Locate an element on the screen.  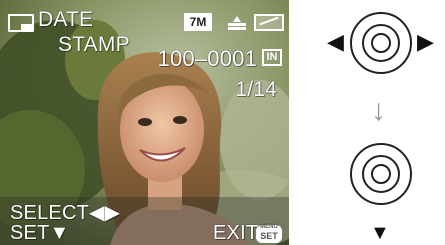
left-arrow-icon: ◀ is located at coordinates (335, 41).